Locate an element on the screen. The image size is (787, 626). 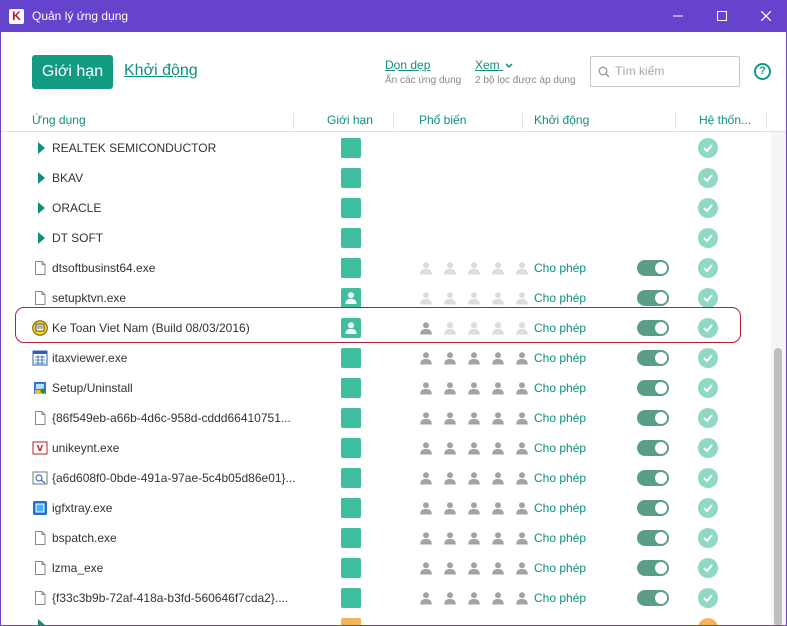
app-name: dtsoftbusinst64.exe is located at coordinates (104, 268).